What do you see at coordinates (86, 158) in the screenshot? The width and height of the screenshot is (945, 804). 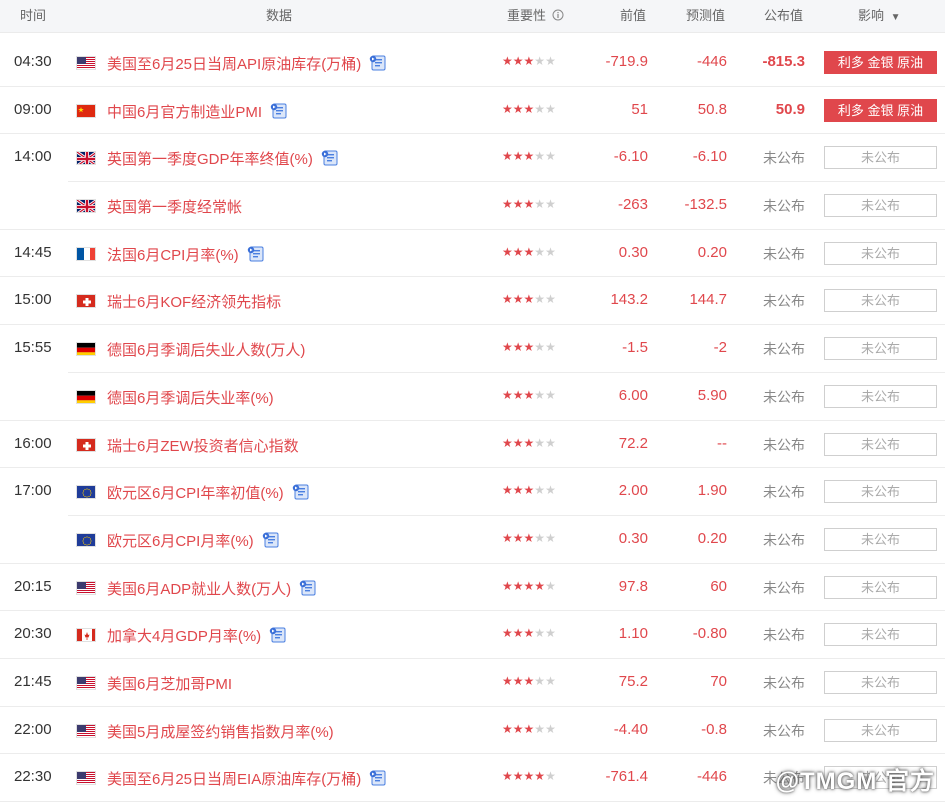 I see `flag-gb-icon` at bounding box center [86, 158].